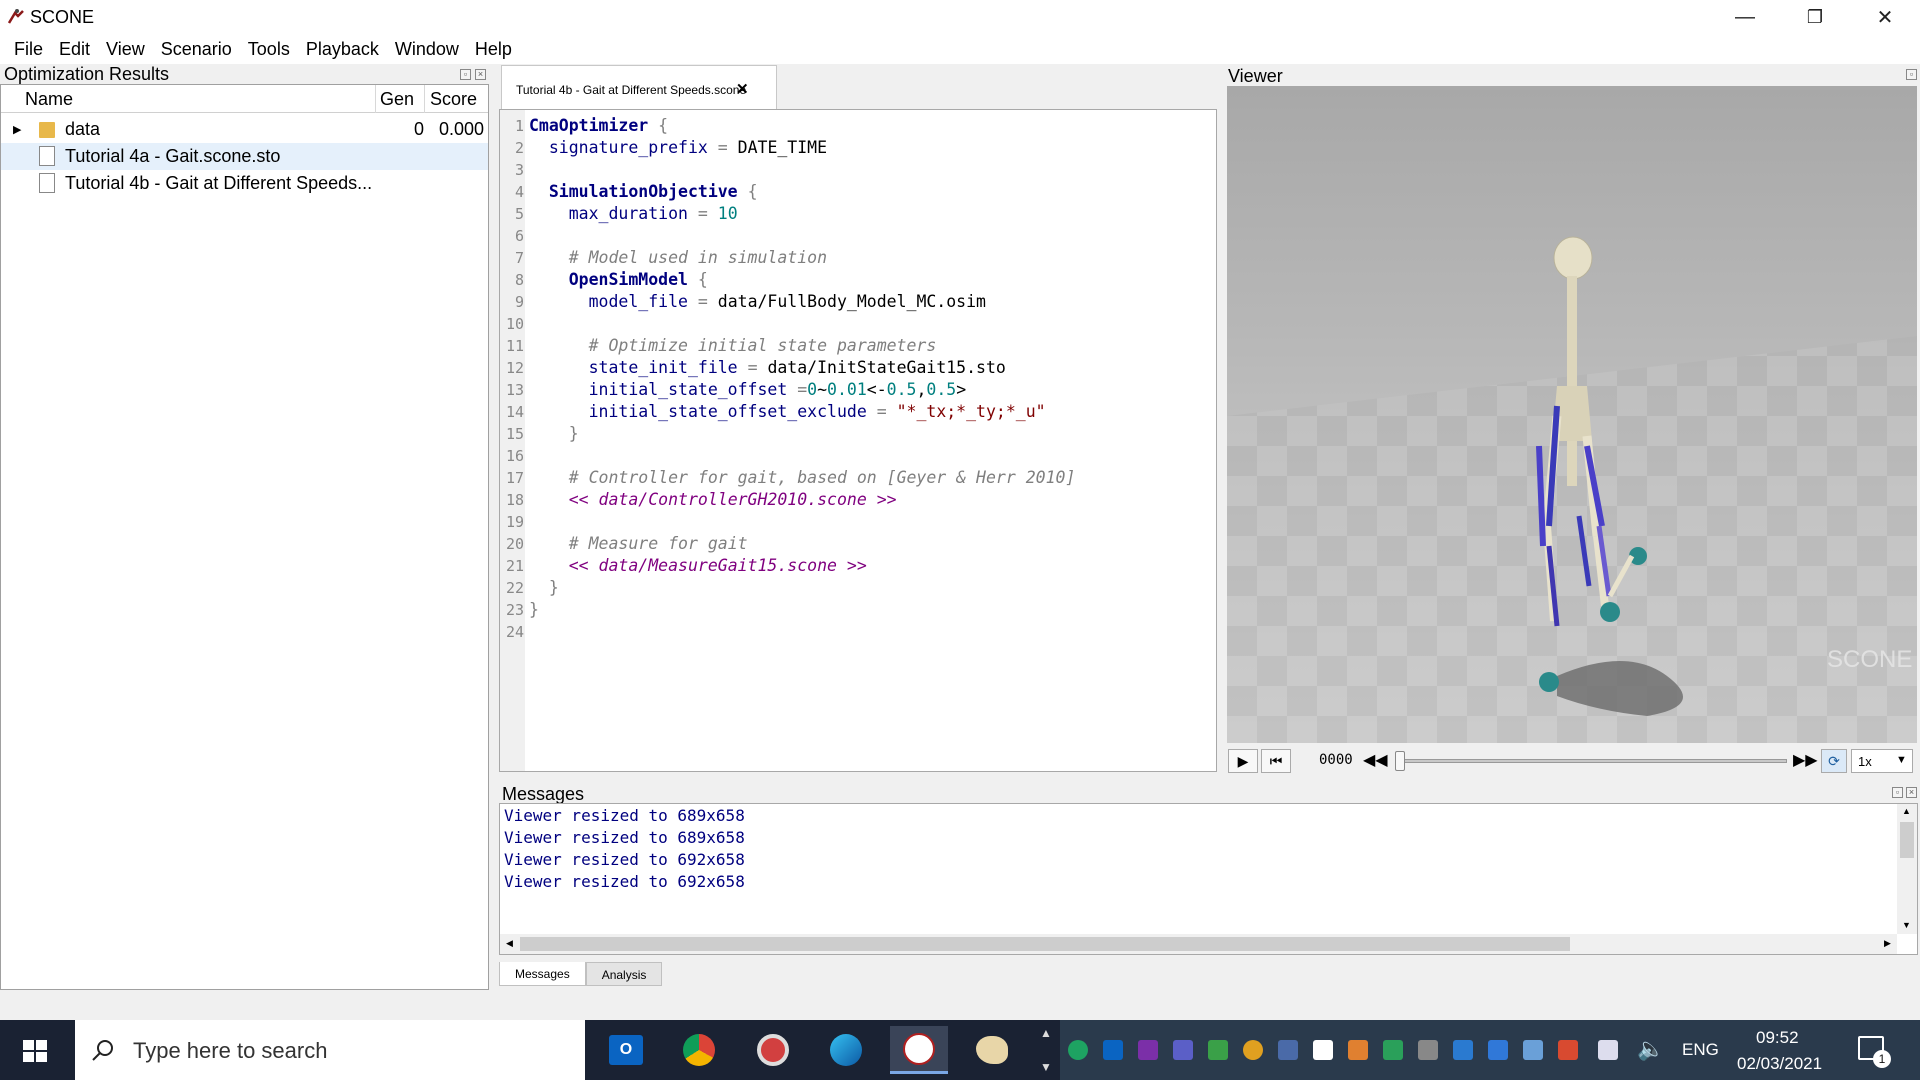 The image size is (1920, 1080). Describe the element at coordinates (542, 974) in the screenshot. I see `tab-messages: Messages` at that location.